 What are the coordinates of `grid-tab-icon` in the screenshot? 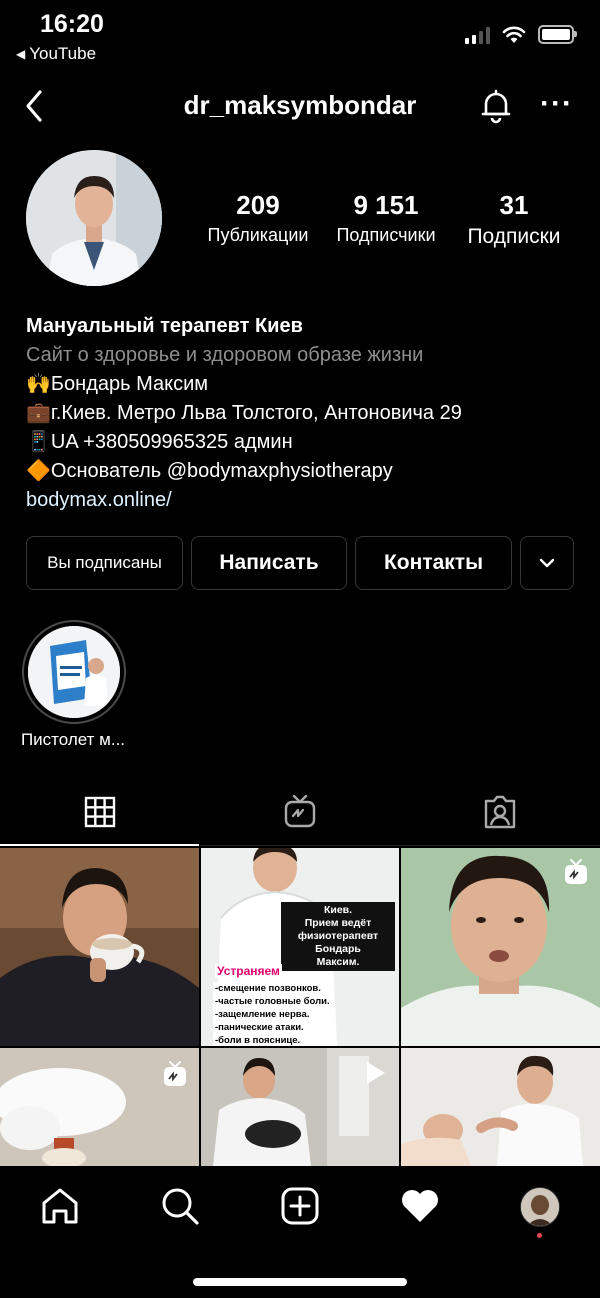 It's located at (100, 812).